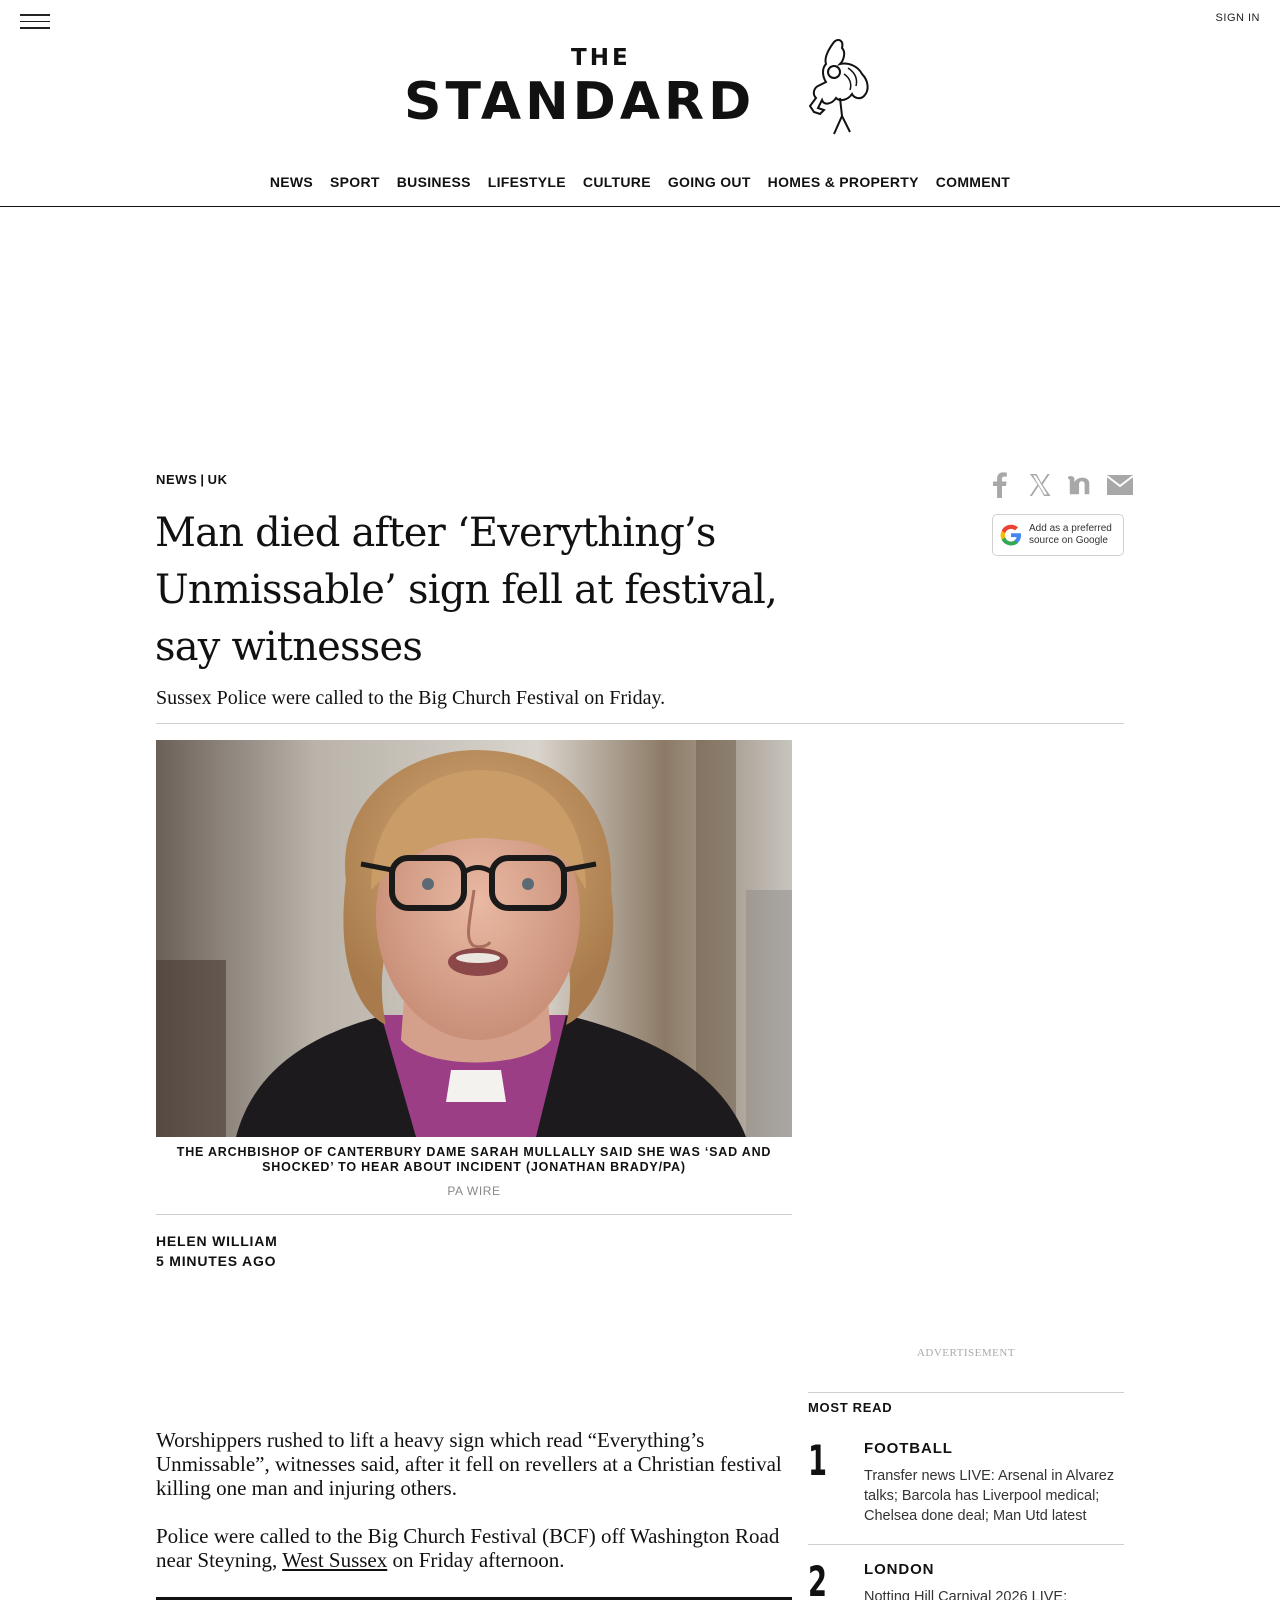 The image size is (1280, 1600). What do you see at coordinates (709, 182) in the screenshot?
I see `nav-going-out: GOING OUT` at bounding box center [709, 182].